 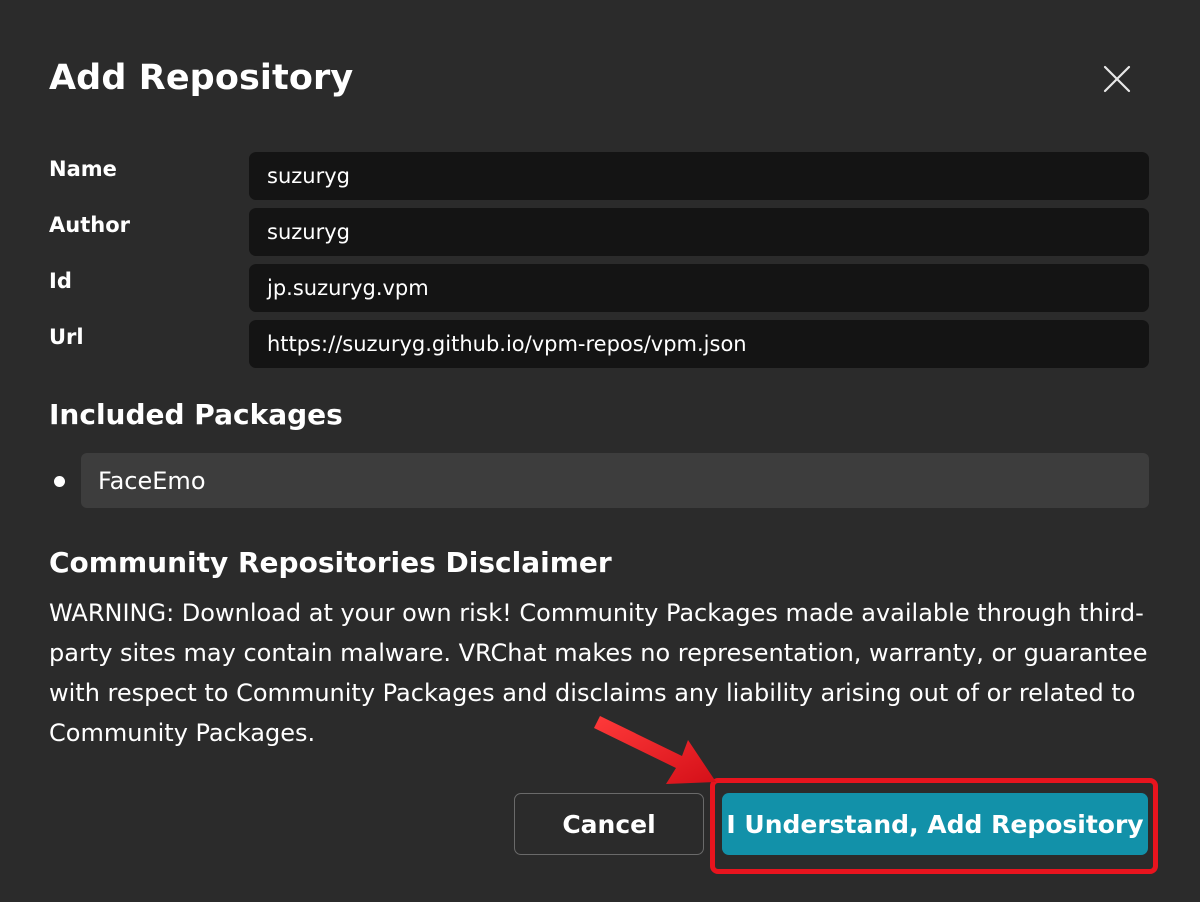 What do you see at coordinates (60, 281) in the screenshot?
I see `id-label: Id` at bounding box center [60, 281].